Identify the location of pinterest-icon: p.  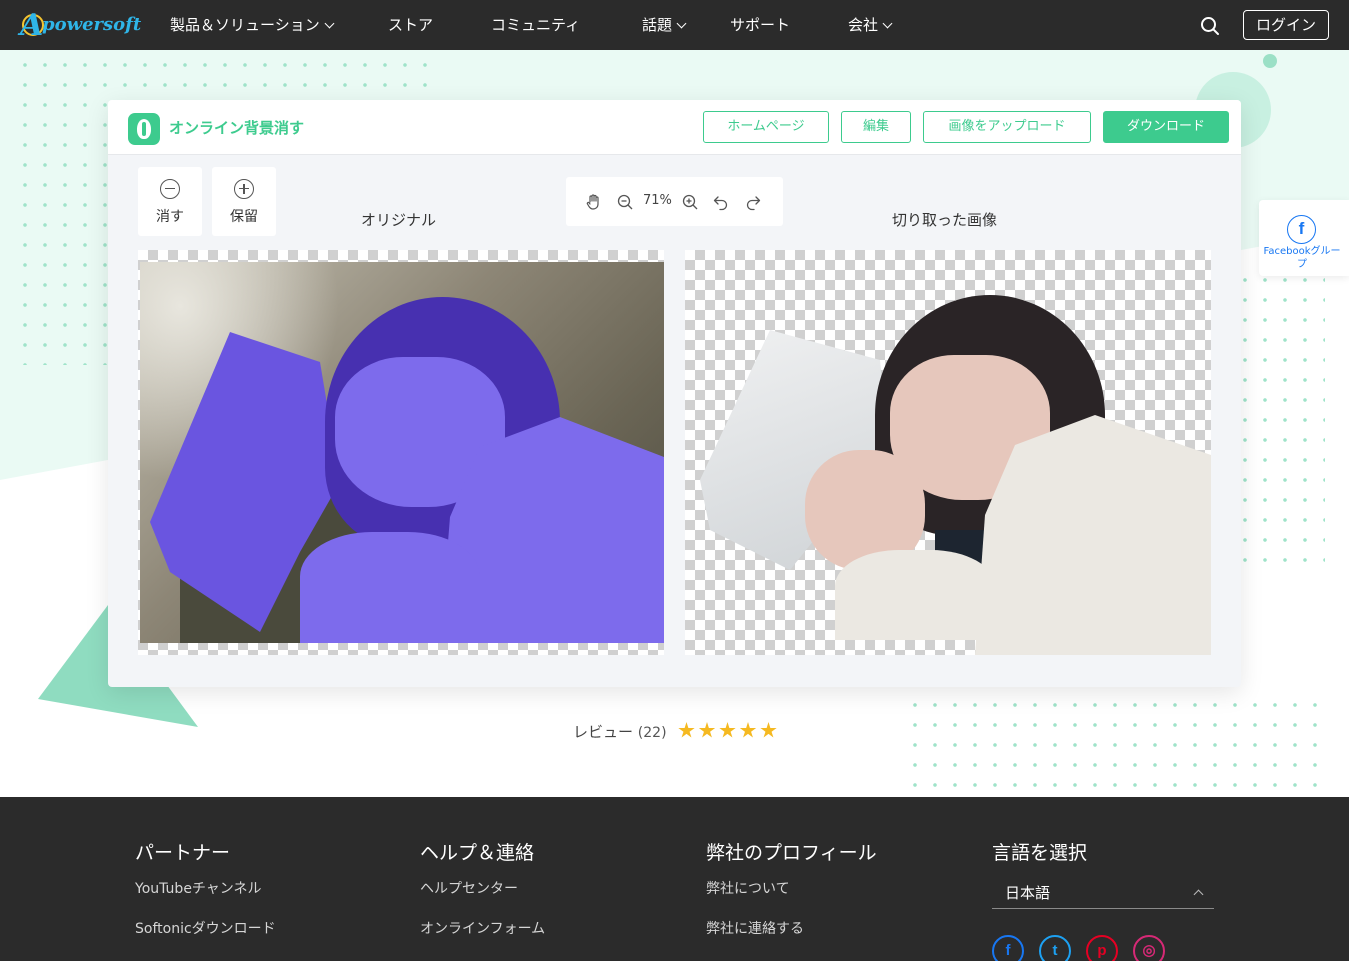
(1102, 948).